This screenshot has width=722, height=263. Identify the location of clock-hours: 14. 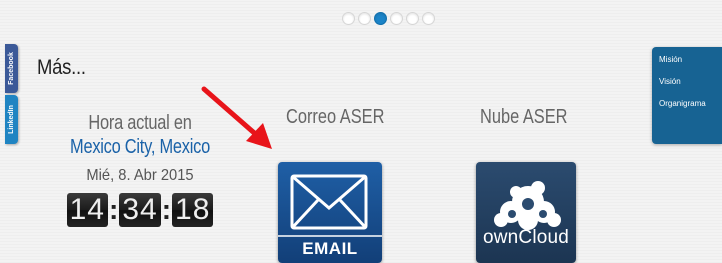
(87, 210).